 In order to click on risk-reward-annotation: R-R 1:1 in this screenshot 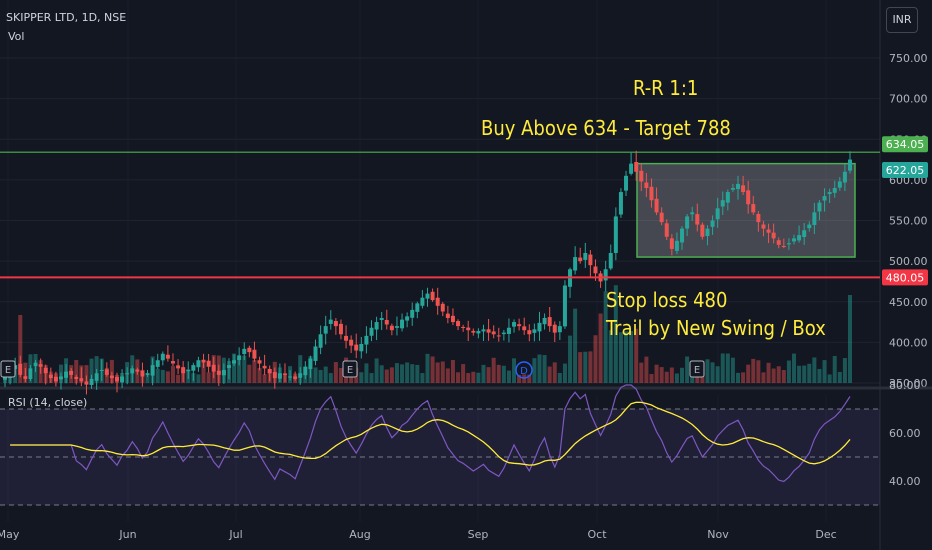, I will do `click(666, 88)`.